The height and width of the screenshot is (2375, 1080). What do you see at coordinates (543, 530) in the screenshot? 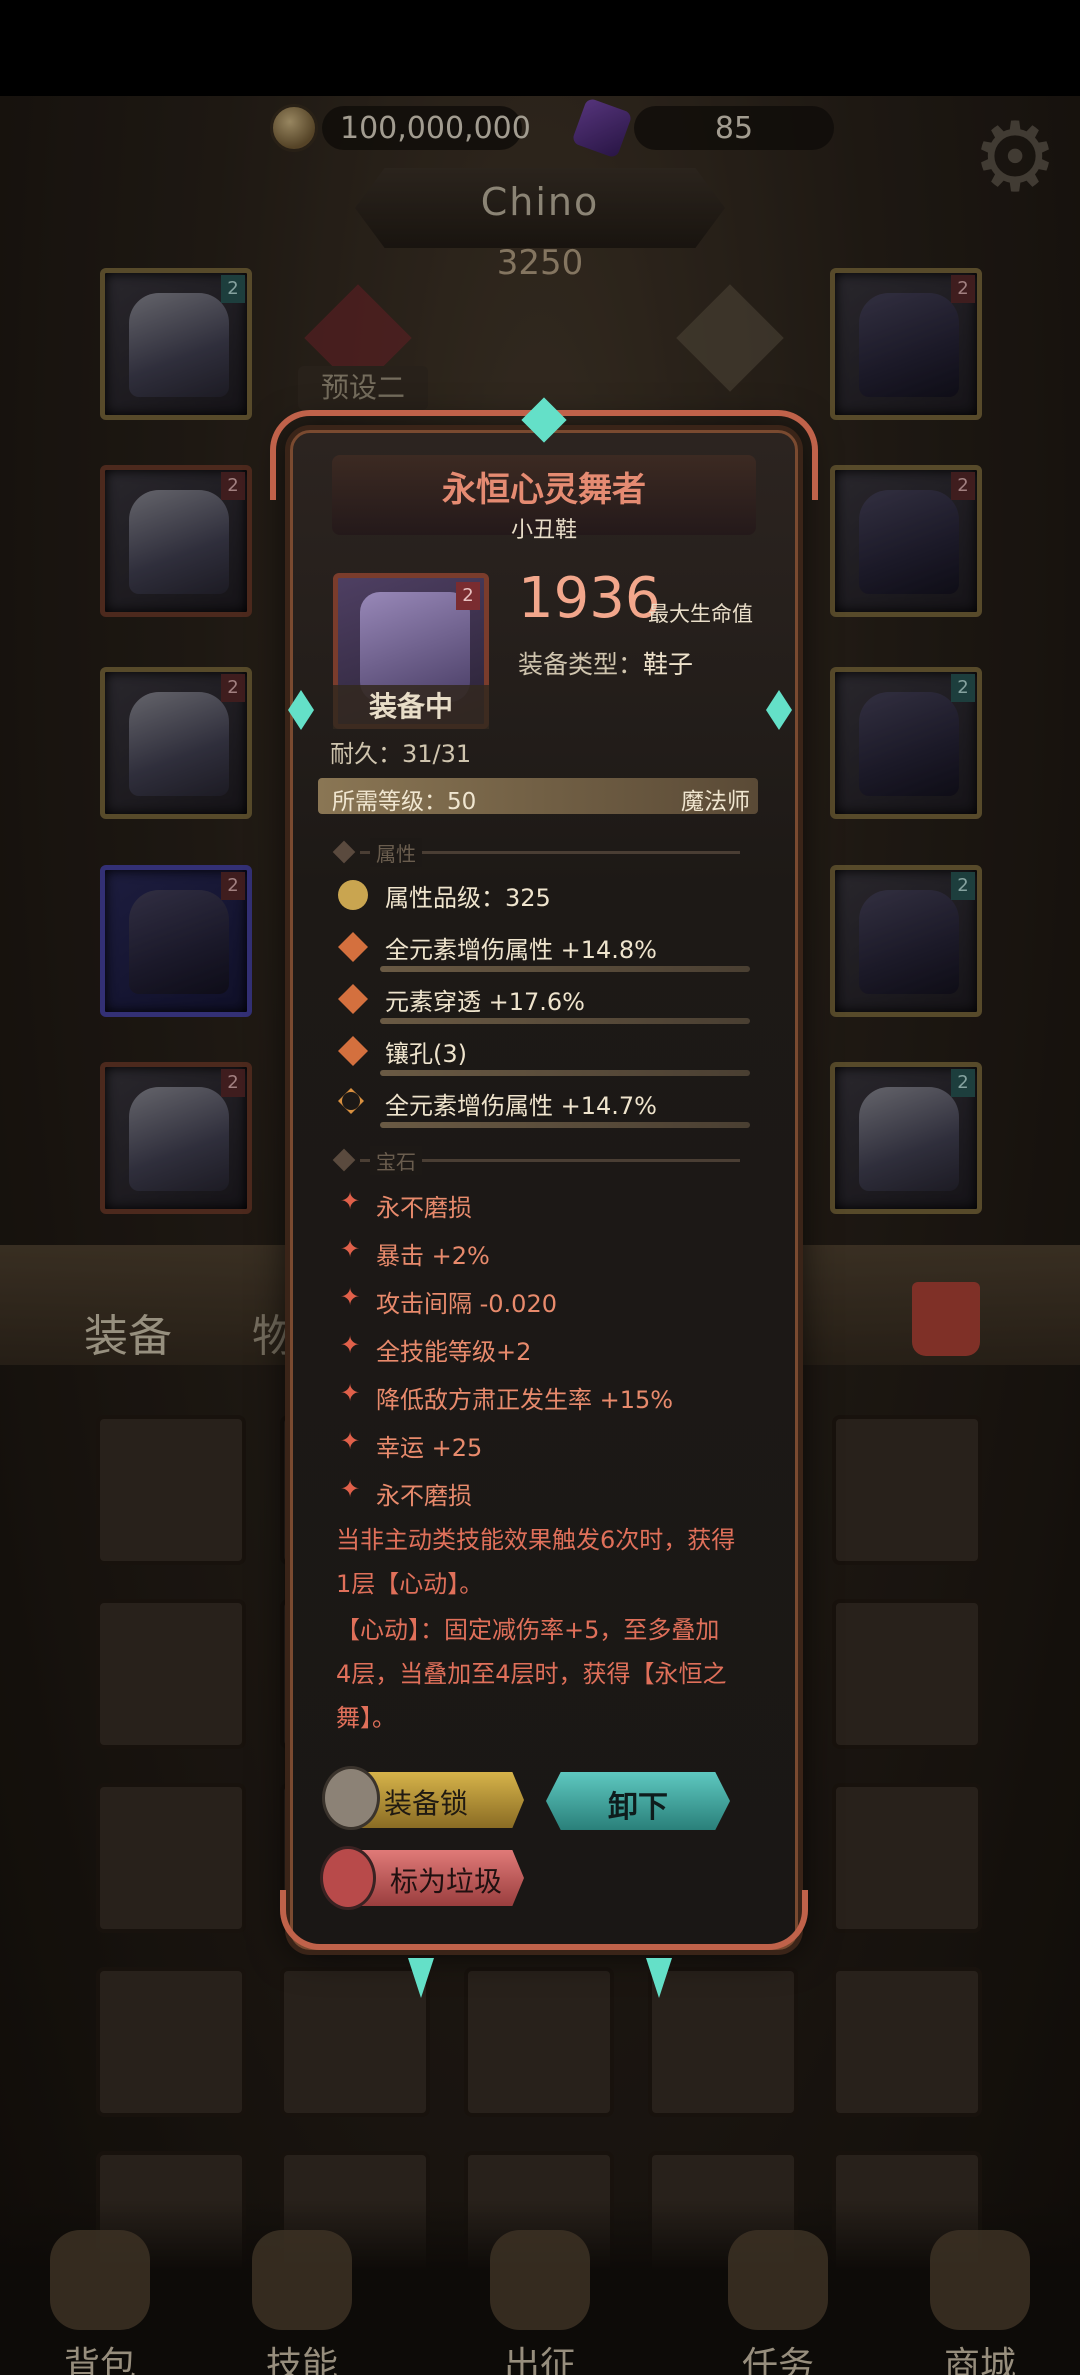
I see `item-subtitle: 小丑鞋` at bounding box center [543, 530].